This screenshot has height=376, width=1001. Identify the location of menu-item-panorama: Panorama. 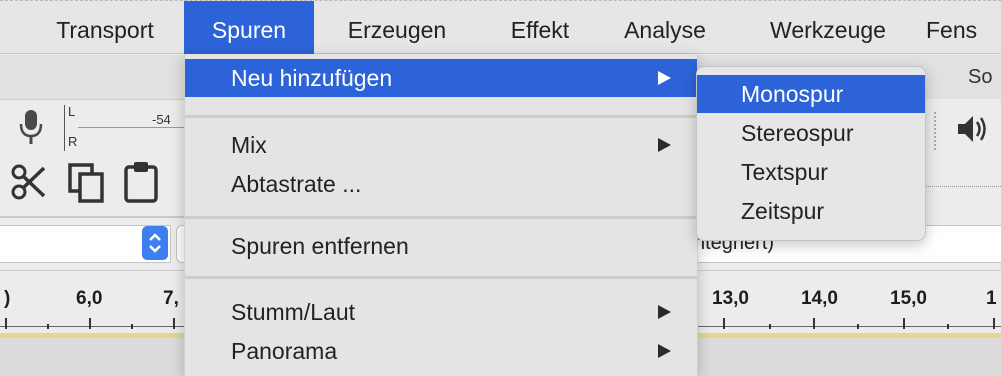
(441, 351).